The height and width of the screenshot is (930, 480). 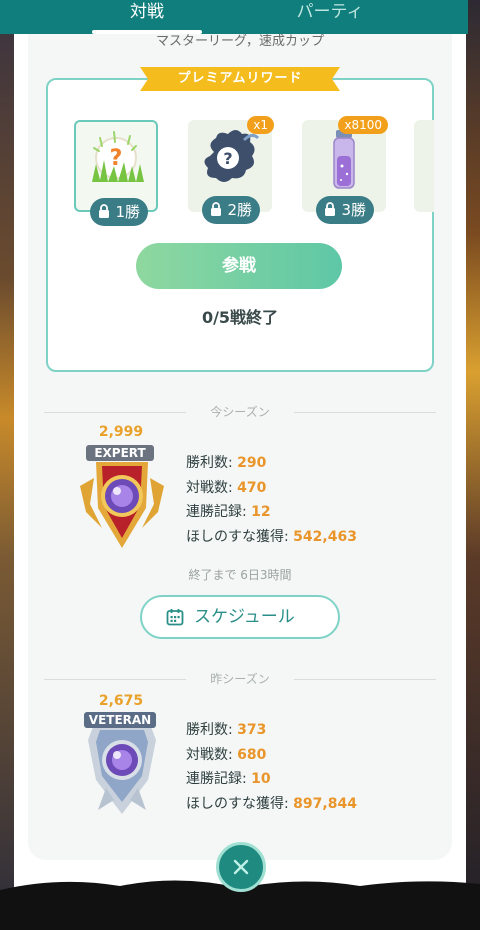 I want to click on schedule-button-label: スケジュール, so click(x=244, y=617).